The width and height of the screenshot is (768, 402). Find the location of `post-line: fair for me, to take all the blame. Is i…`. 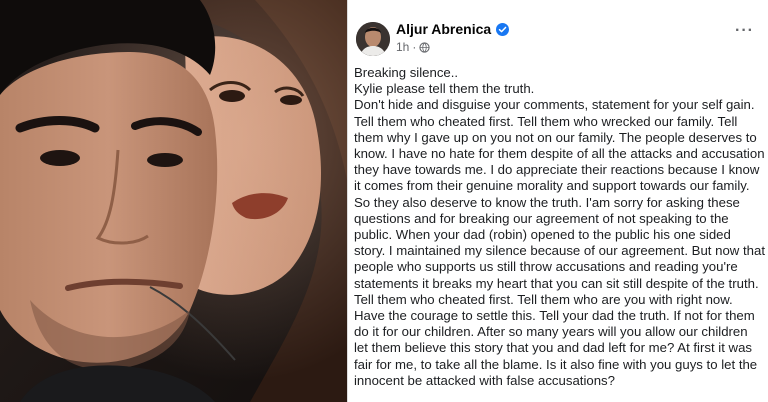

post-line: fair for me, to take all the blame. Is i… is located at coordinates (556, 364).